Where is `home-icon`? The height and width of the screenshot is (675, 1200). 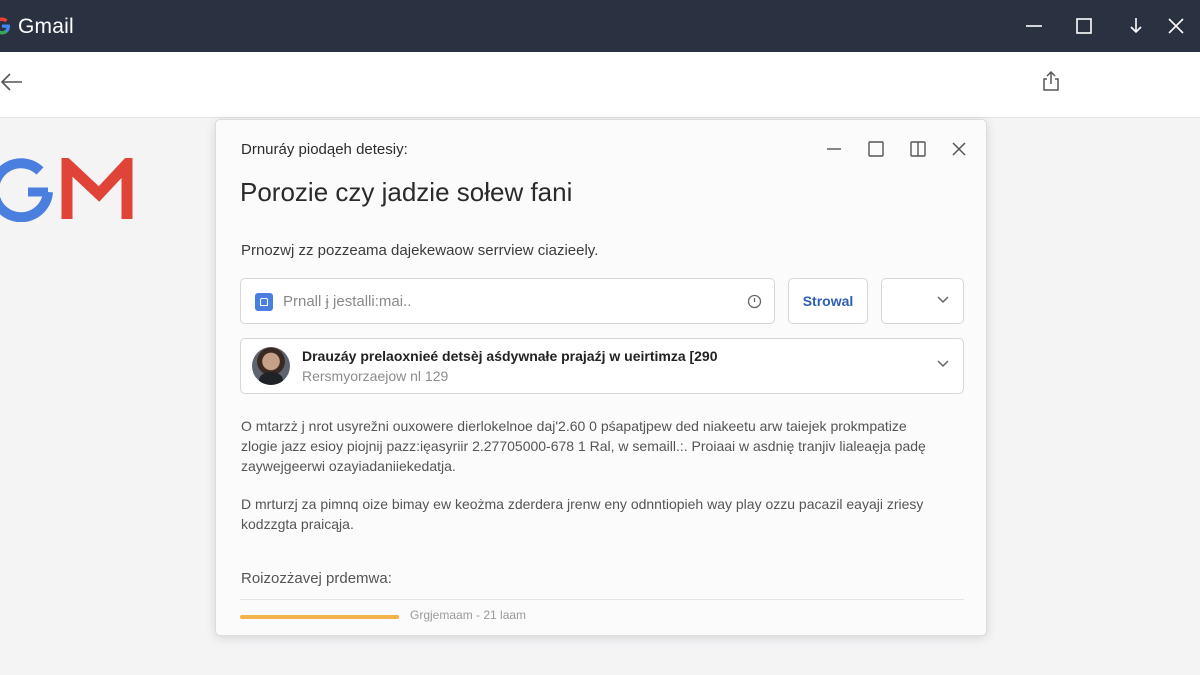 home-icon is located at coordinates (264, 302).